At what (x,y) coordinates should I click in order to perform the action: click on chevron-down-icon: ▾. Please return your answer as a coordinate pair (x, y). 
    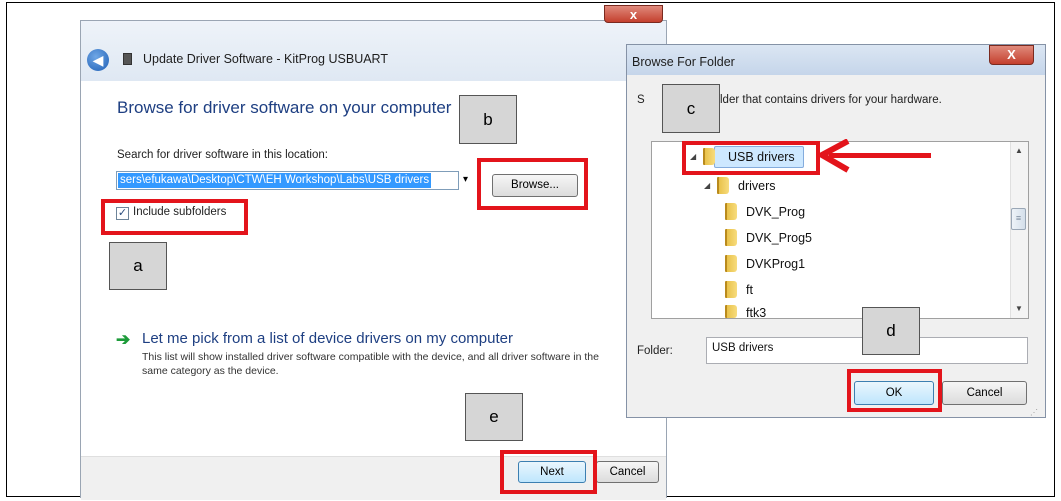
    Looking at the image, I should click on (465, 179).